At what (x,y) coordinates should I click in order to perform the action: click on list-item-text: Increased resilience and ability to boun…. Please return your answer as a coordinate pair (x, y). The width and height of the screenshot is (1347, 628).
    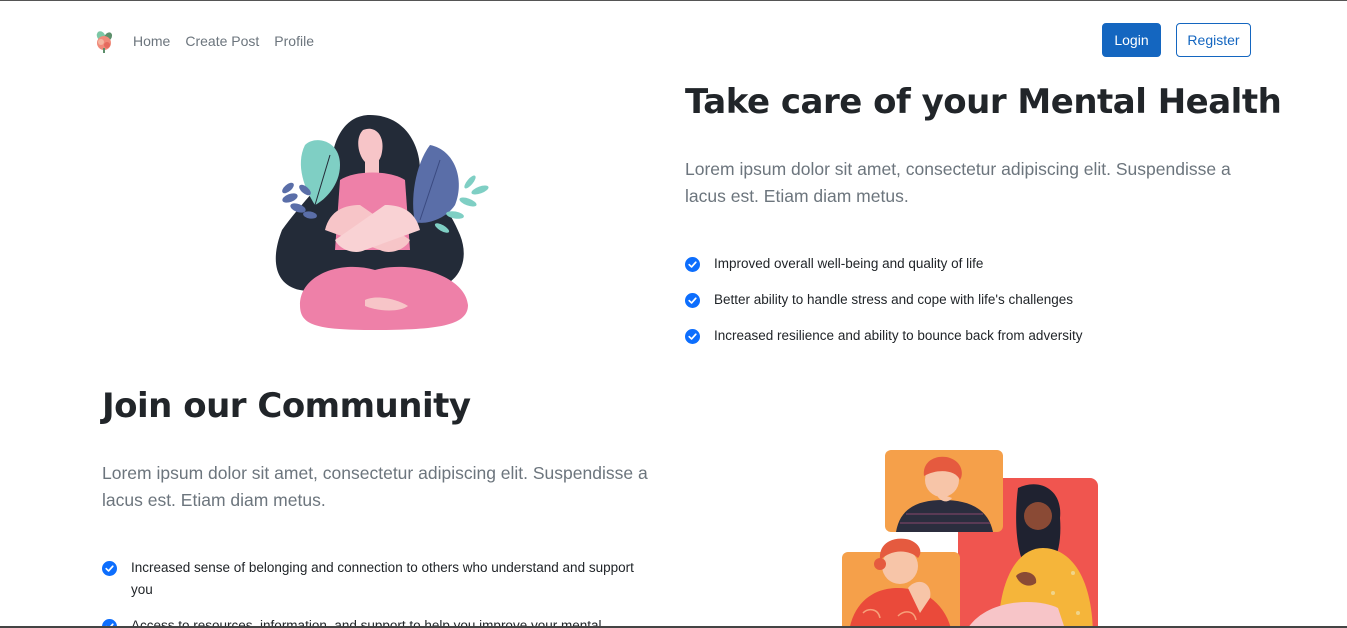
    Looking at the image, I should click on (898, 335).